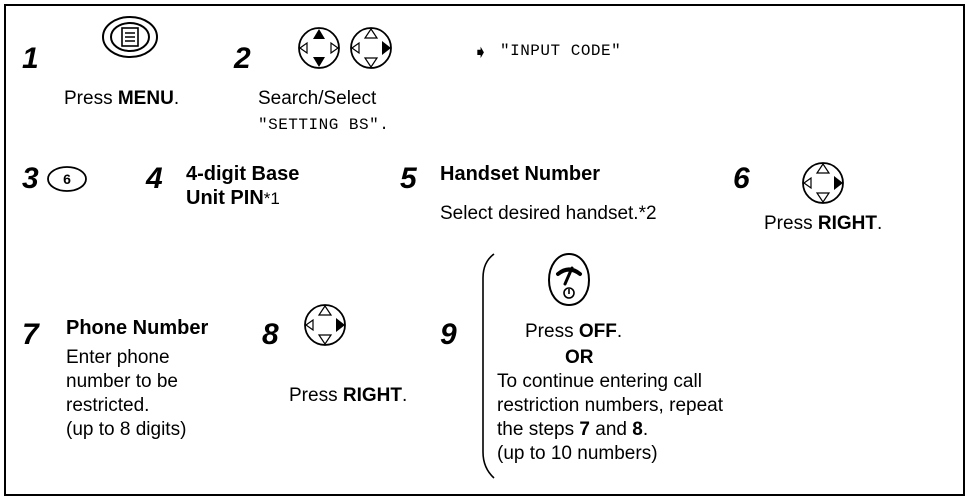 This screenshot has height=496, width=969. What do you see at coordinates (561, 51) in the screenshot?
I see `display-result-text: "INPUT CODE"` at bounding box center [561, 51].